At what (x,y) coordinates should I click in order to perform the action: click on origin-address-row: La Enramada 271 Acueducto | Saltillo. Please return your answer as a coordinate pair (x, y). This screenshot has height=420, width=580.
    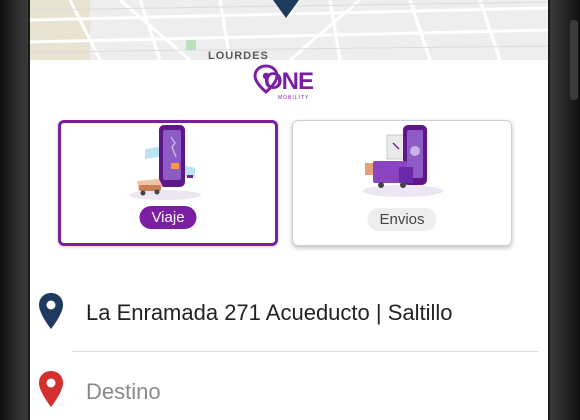
    Looking at the image, I should click on (289, 313).